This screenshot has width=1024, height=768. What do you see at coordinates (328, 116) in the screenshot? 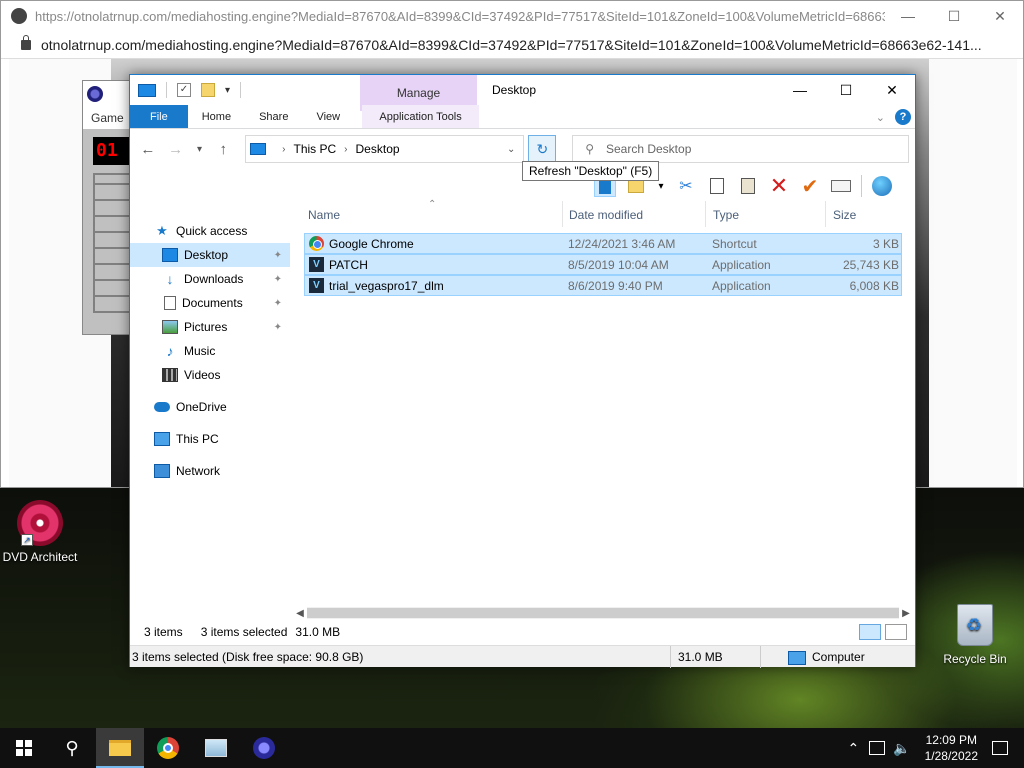
I see `tab-view: View` at bounding box center [328, 116].